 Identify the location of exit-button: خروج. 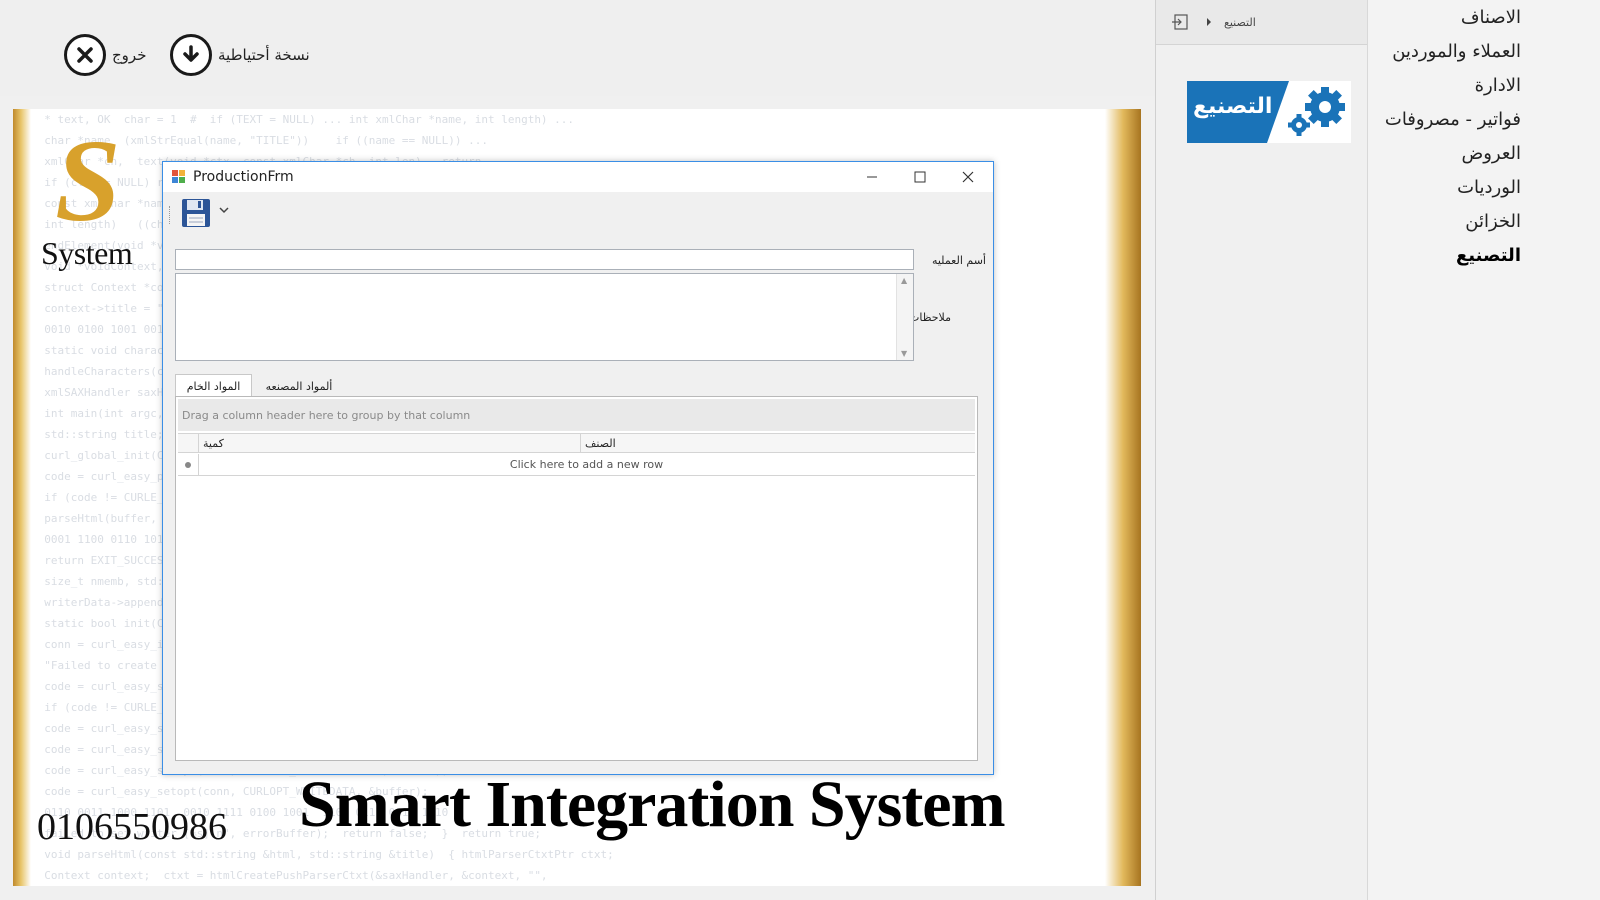
(105, 55).